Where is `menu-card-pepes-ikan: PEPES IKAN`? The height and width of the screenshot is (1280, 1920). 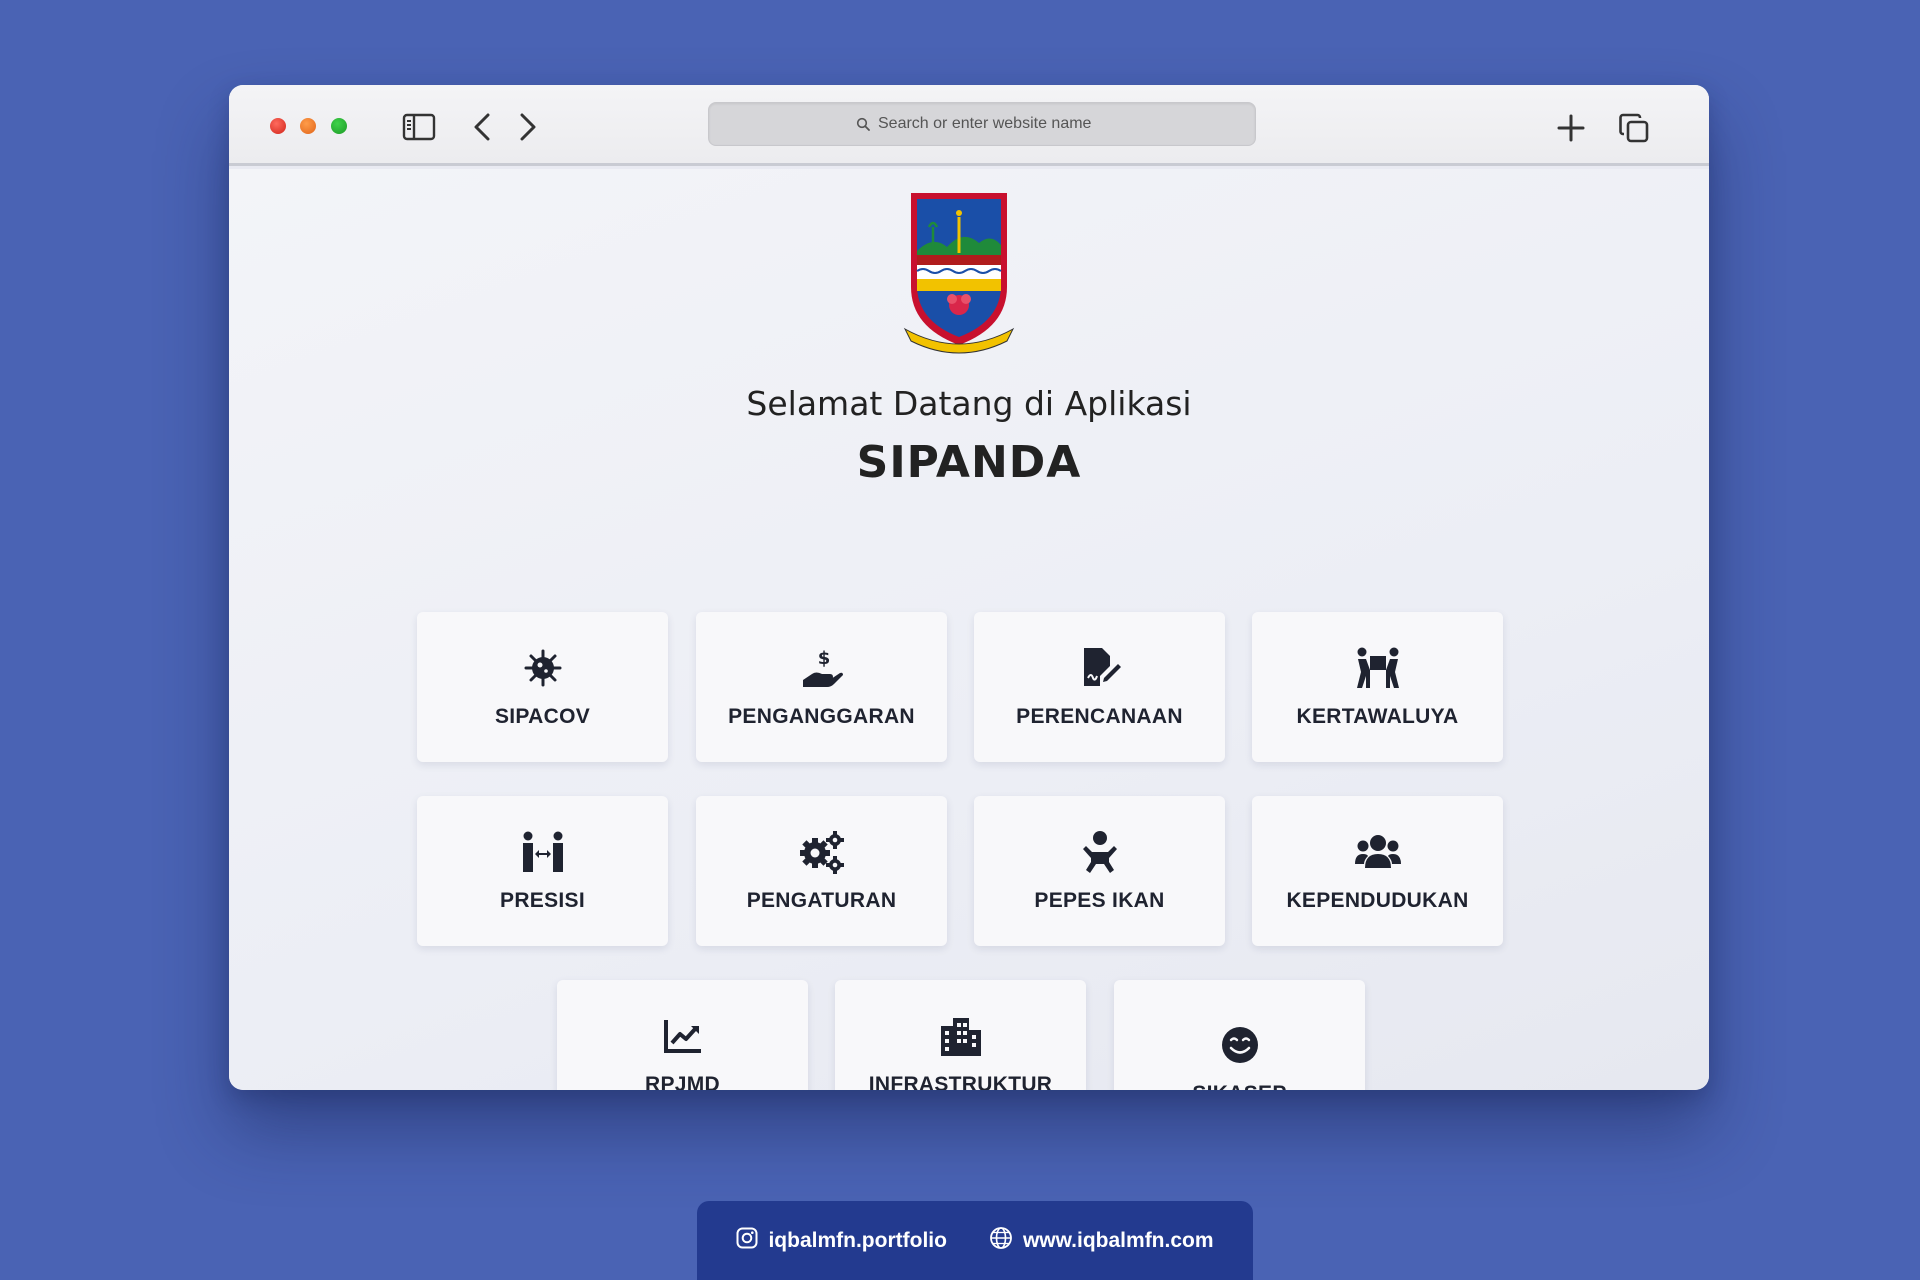 menu-card-pepes-ikan: PEPES IKAN is located at coordinates (1099, 871).